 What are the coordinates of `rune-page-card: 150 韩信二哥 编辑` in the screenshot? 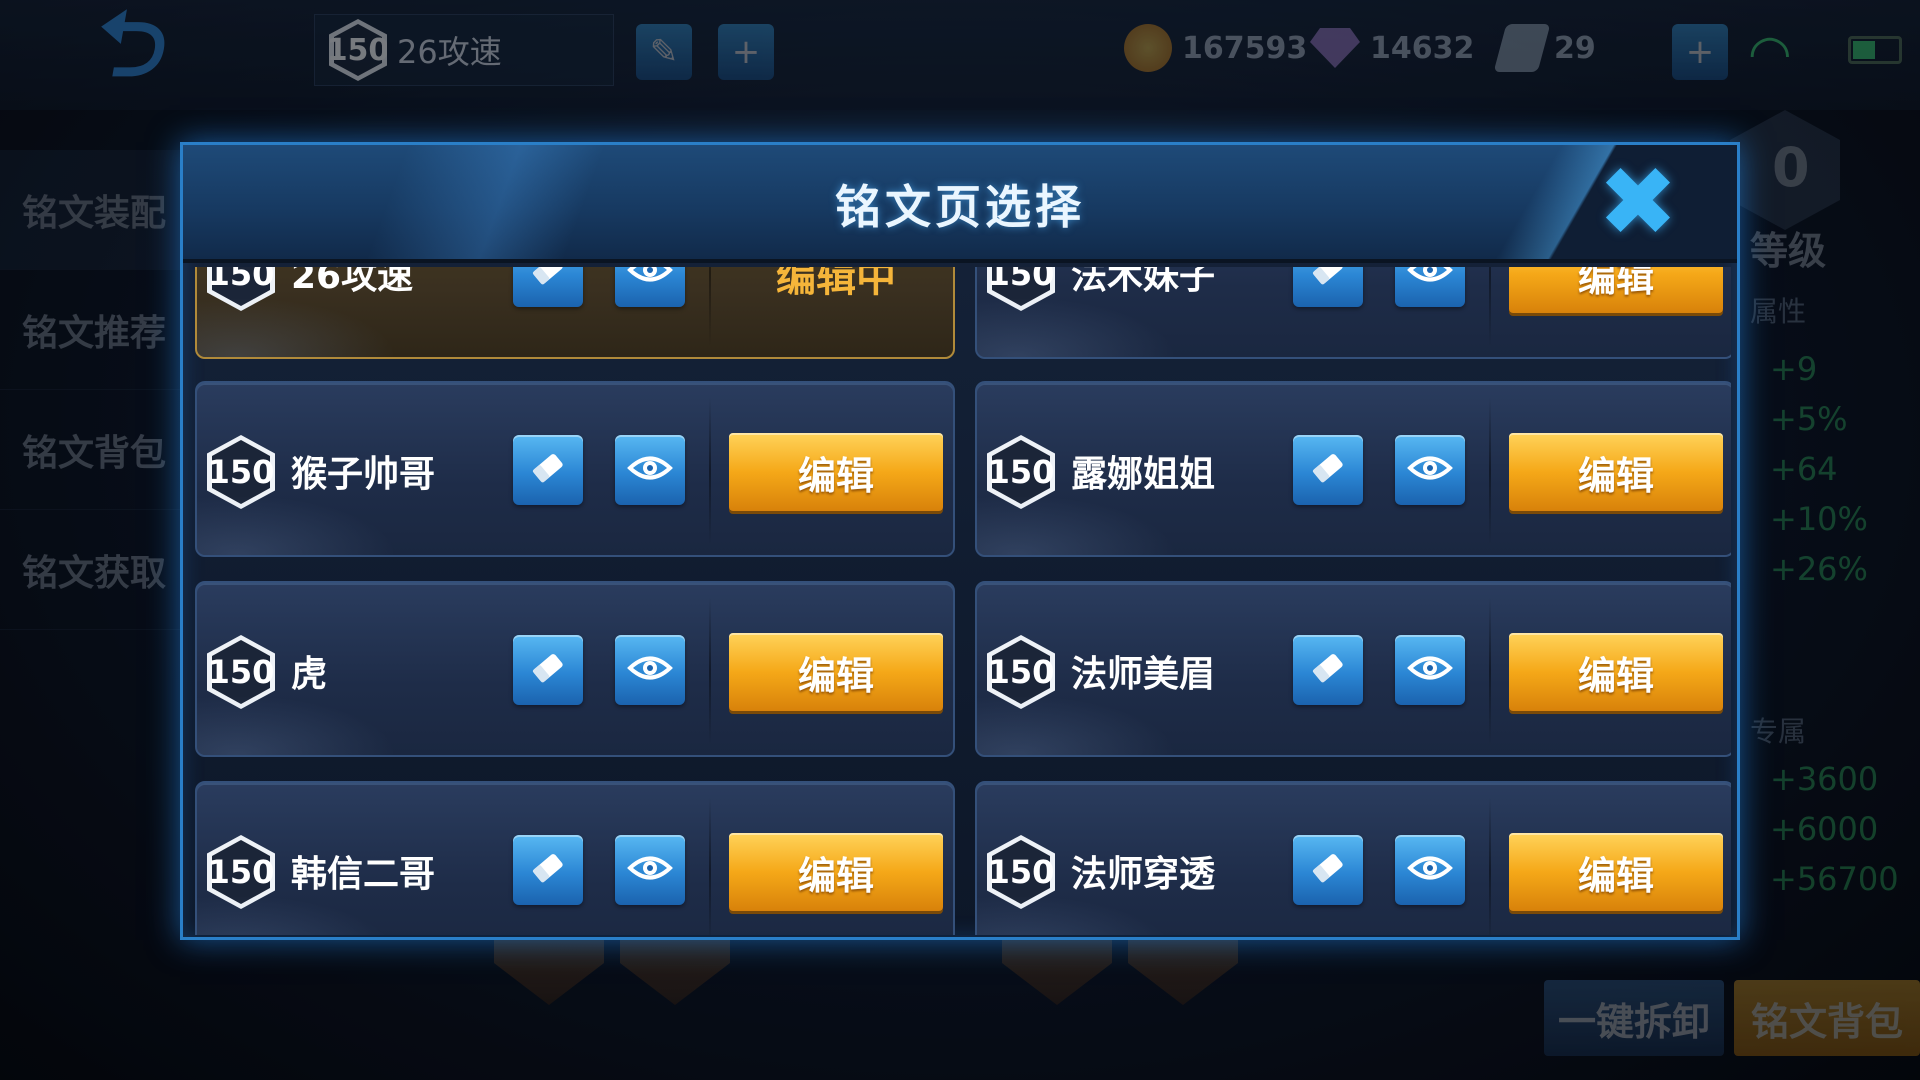 It's located at (575, 858).